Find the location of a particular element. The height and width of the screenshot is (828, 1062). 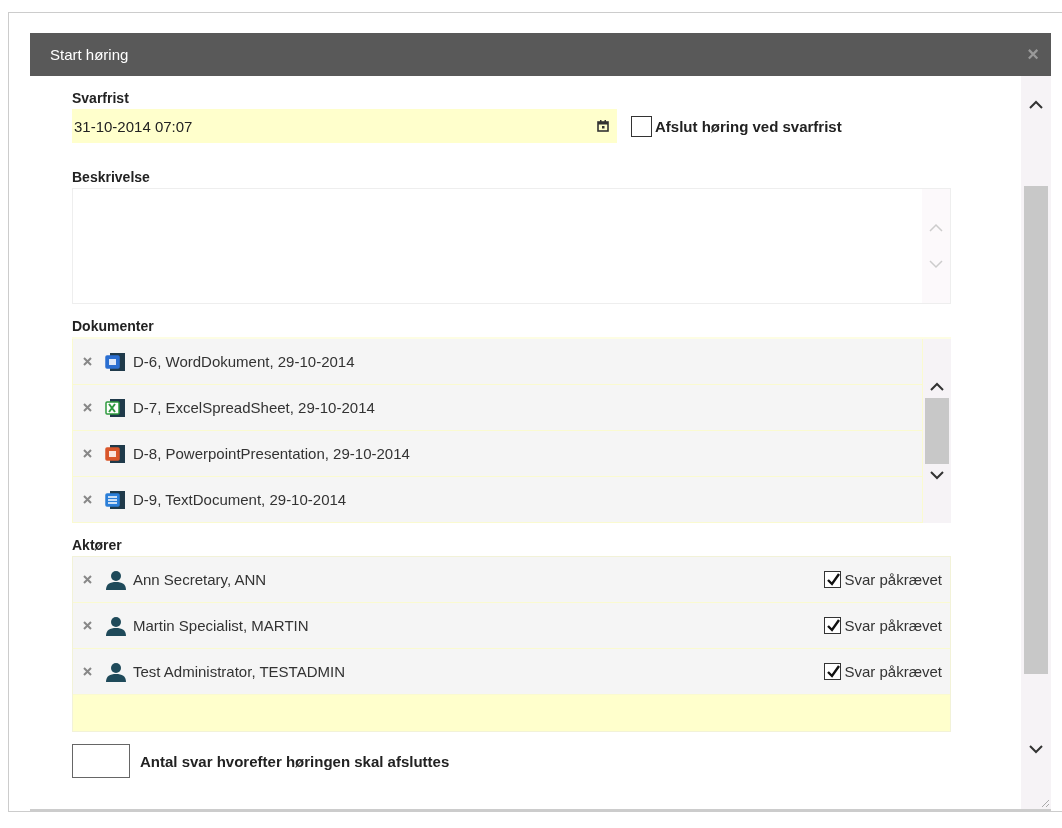

section-label: Aktører is located at coordinates (97, 545).